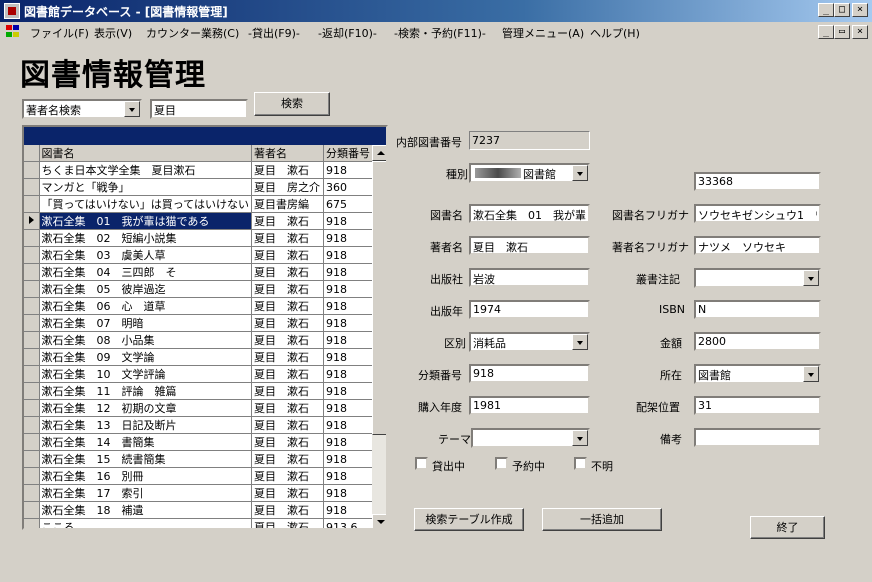  What do you see at coordinates (440, 33) in the screenshot?
I see `menu-search-reserve: -検索・予約(F11)-` at bounding box center [440, 33].